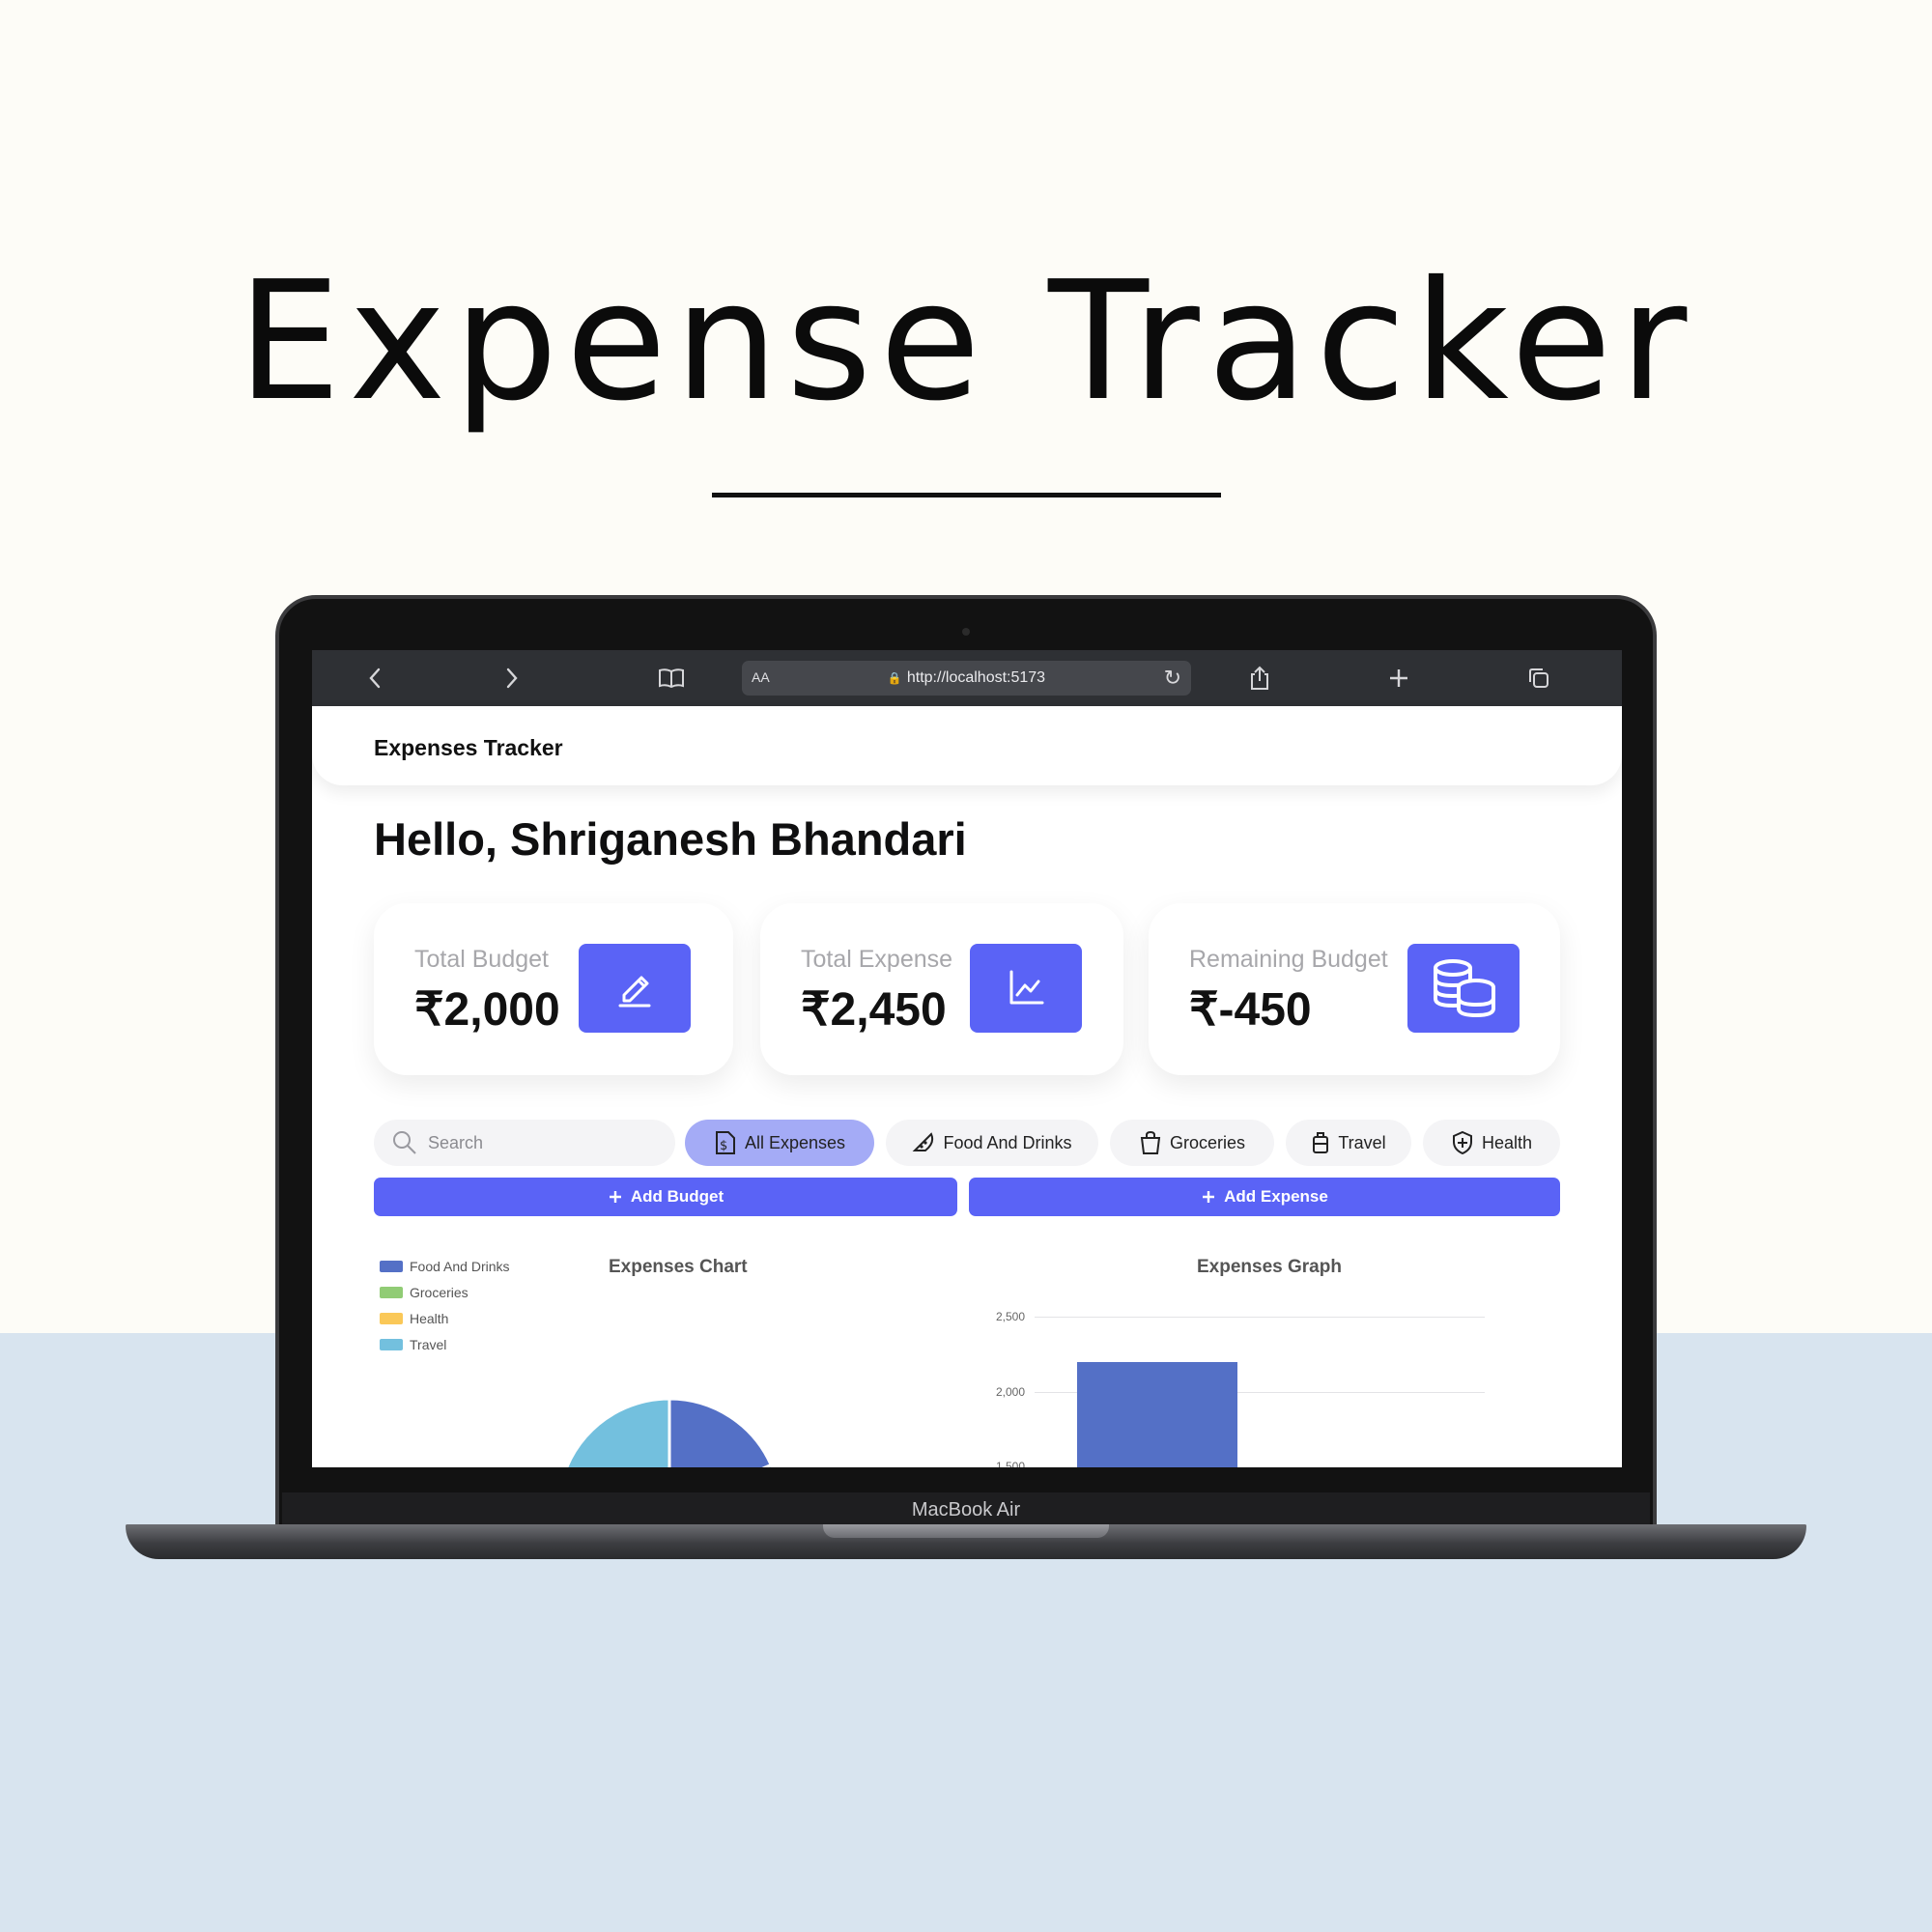  I want to click on expenses-pie-chart, so click(669, 1432).